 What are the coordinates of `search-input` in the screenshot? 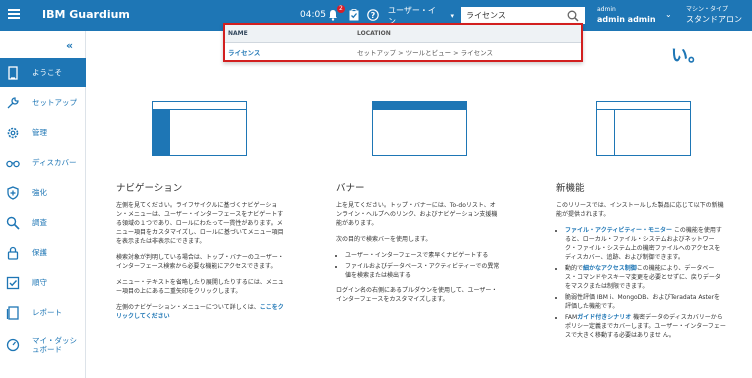 It's located at (514, 15).